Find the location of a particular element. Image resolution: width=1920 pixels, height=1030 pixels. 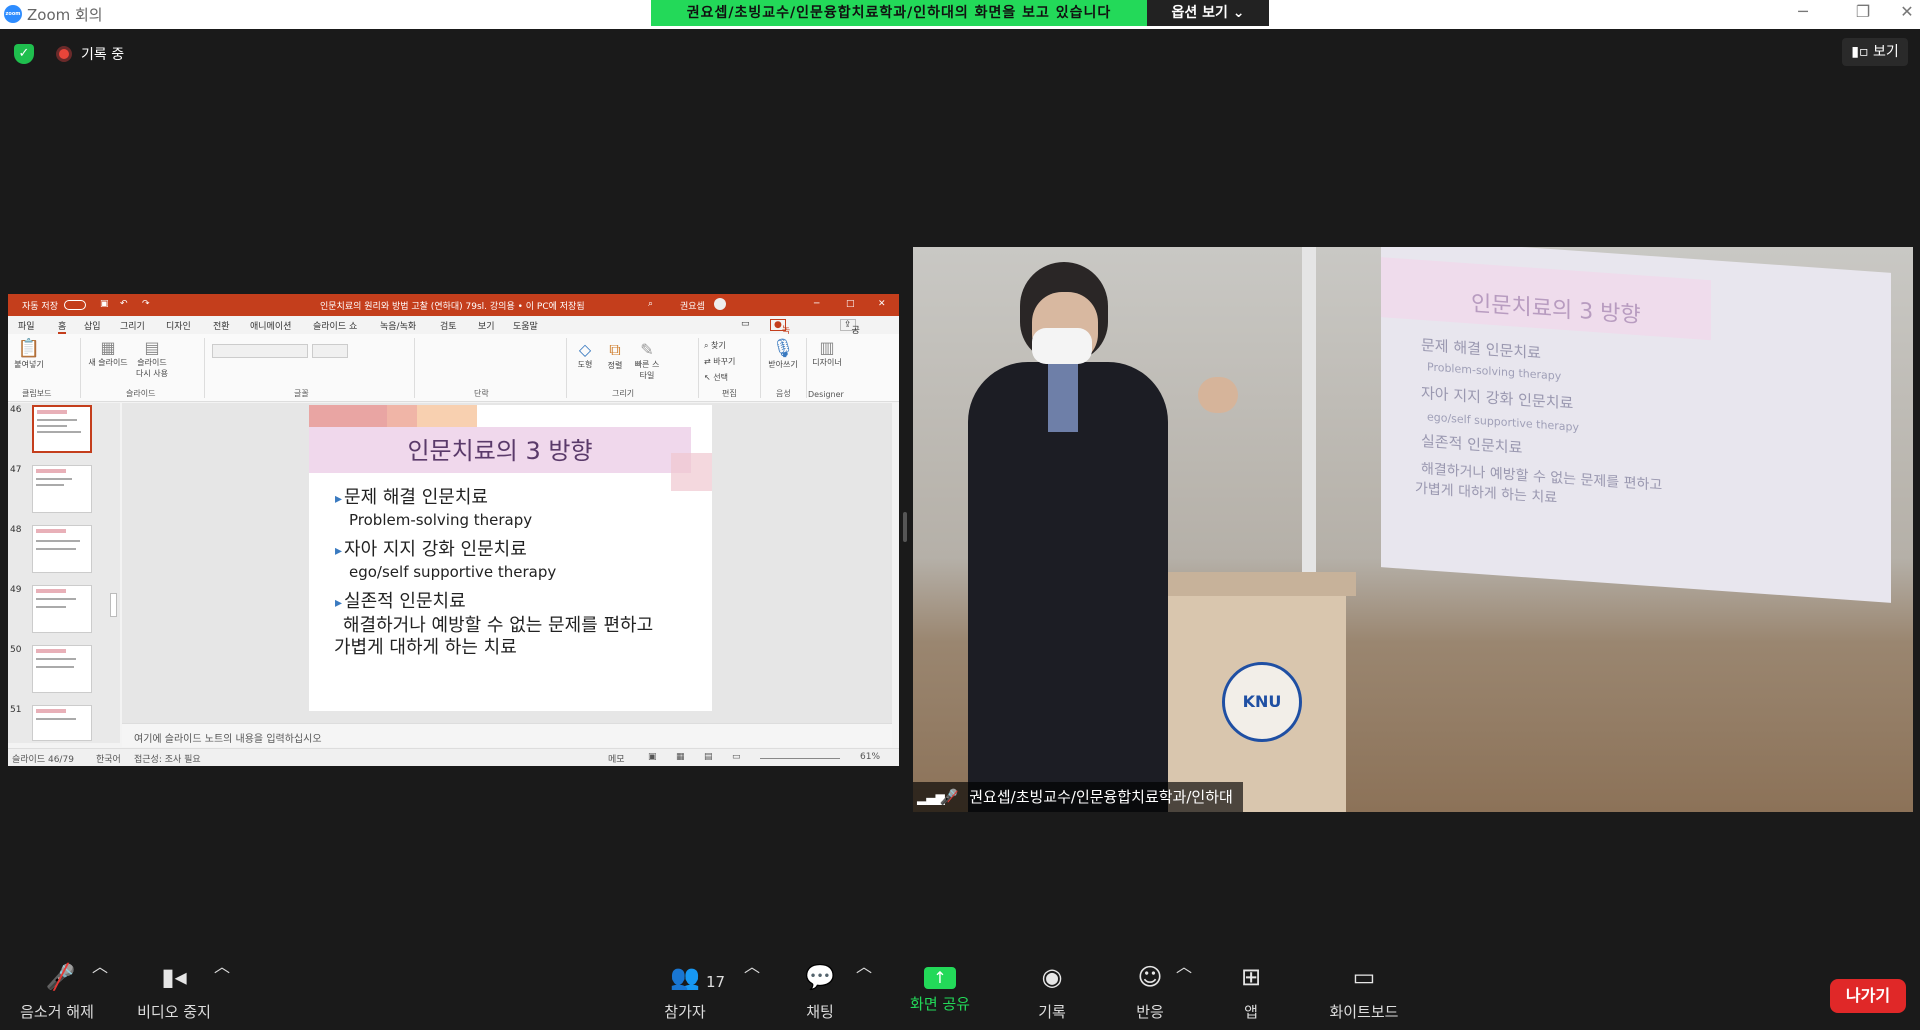

menu-review: 검토 is located at coordinates (448, 325).